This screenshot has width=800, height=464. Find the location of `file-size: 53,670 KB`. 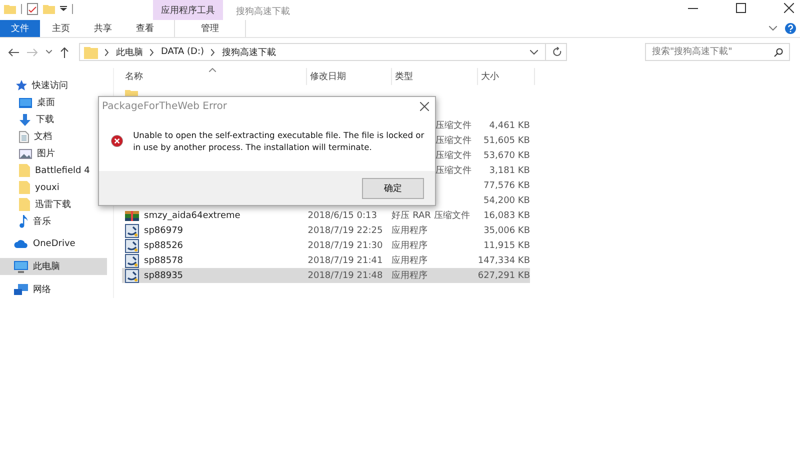

file-size: 53,670 KB is located at coordinates (507, 155).